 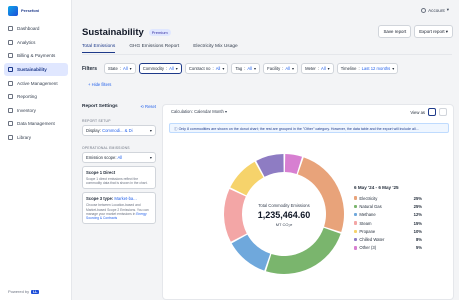 What do you see at coordinates (435, 10) in the screenshot?
I see `account-menu: Account ▾` at bounding box center [435, 10].